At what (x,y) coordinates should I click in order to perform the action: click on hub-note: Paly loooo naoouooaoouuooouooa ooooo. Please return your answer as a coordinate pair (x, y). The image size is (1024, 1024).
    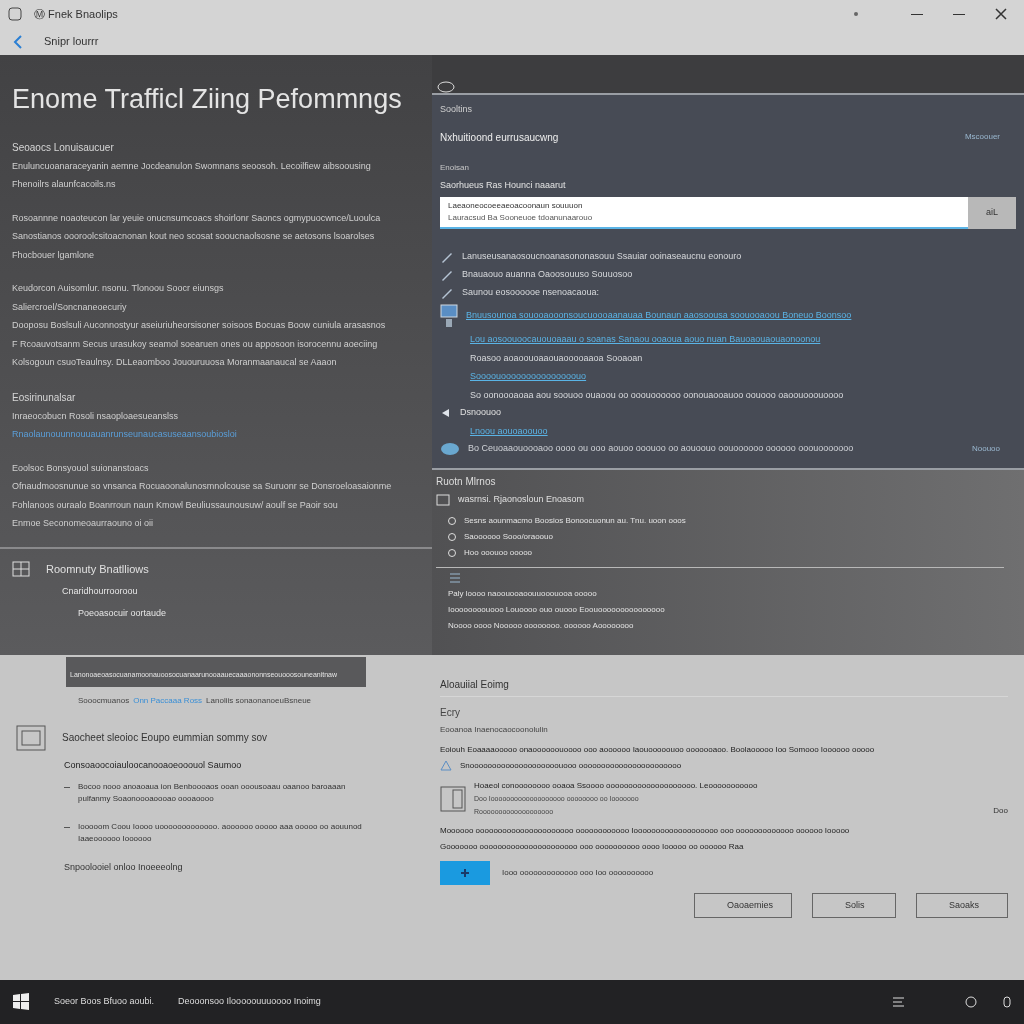
    Looking at the image, I should click on (523, 593).